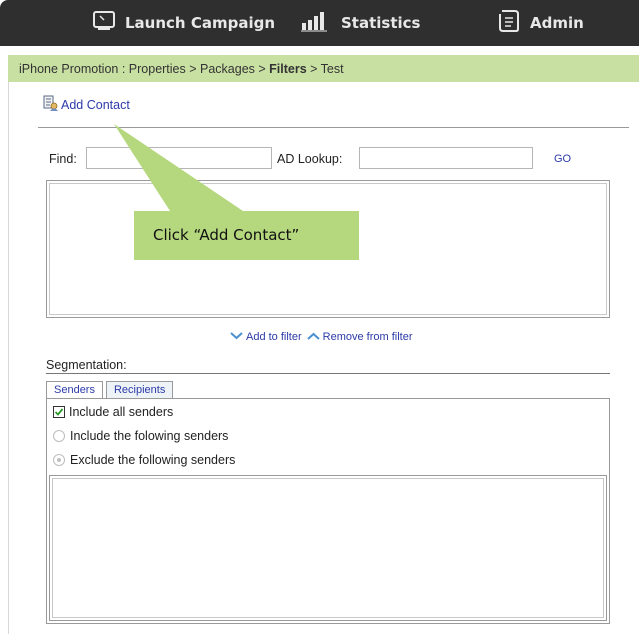 The height and width of the screenshot is (634, 639). Describe the element at coordinates (59, 460) in the screenshot. I see `exclude-following-radio` at that location.